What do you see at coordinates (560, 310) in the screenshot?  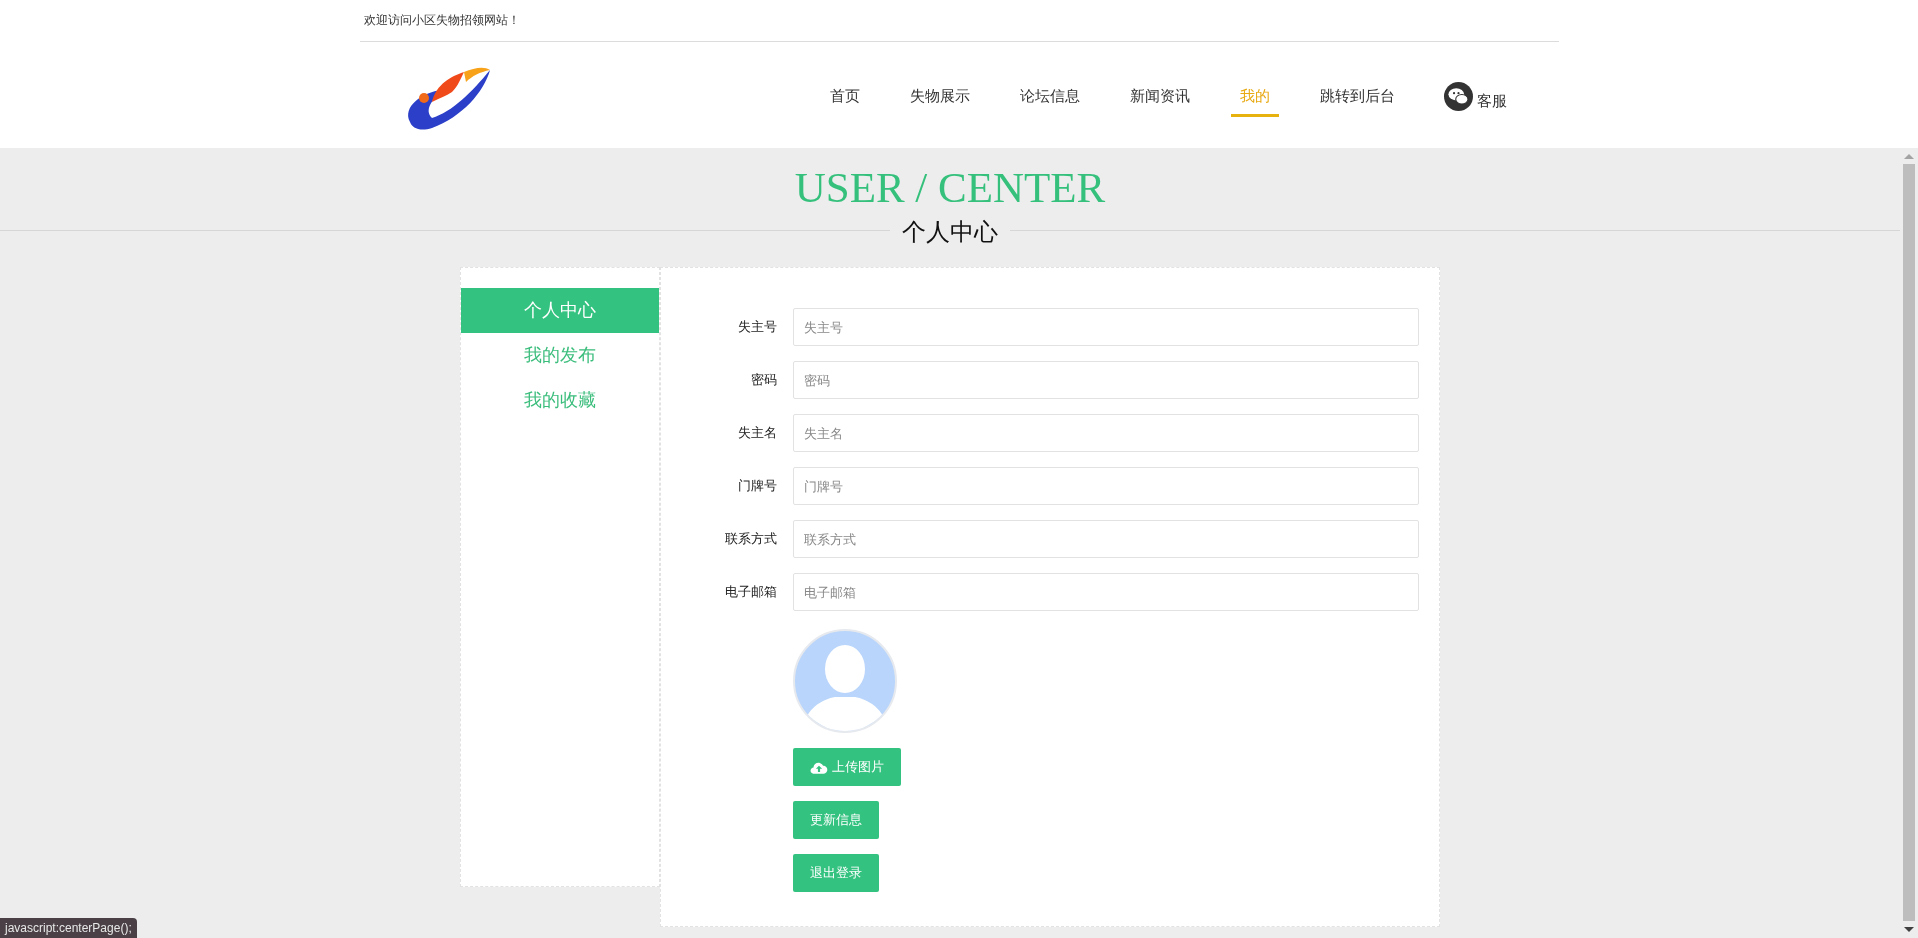 I see `sidebar-item: 个人中心` at bounding box center [560, 310].